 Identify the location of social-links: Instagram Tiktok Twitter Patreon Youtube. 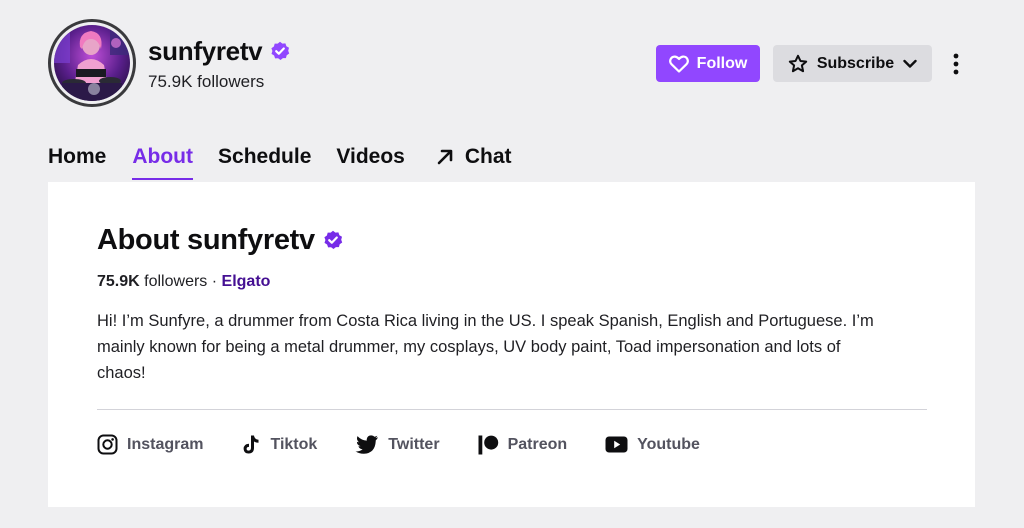
(417, 444).